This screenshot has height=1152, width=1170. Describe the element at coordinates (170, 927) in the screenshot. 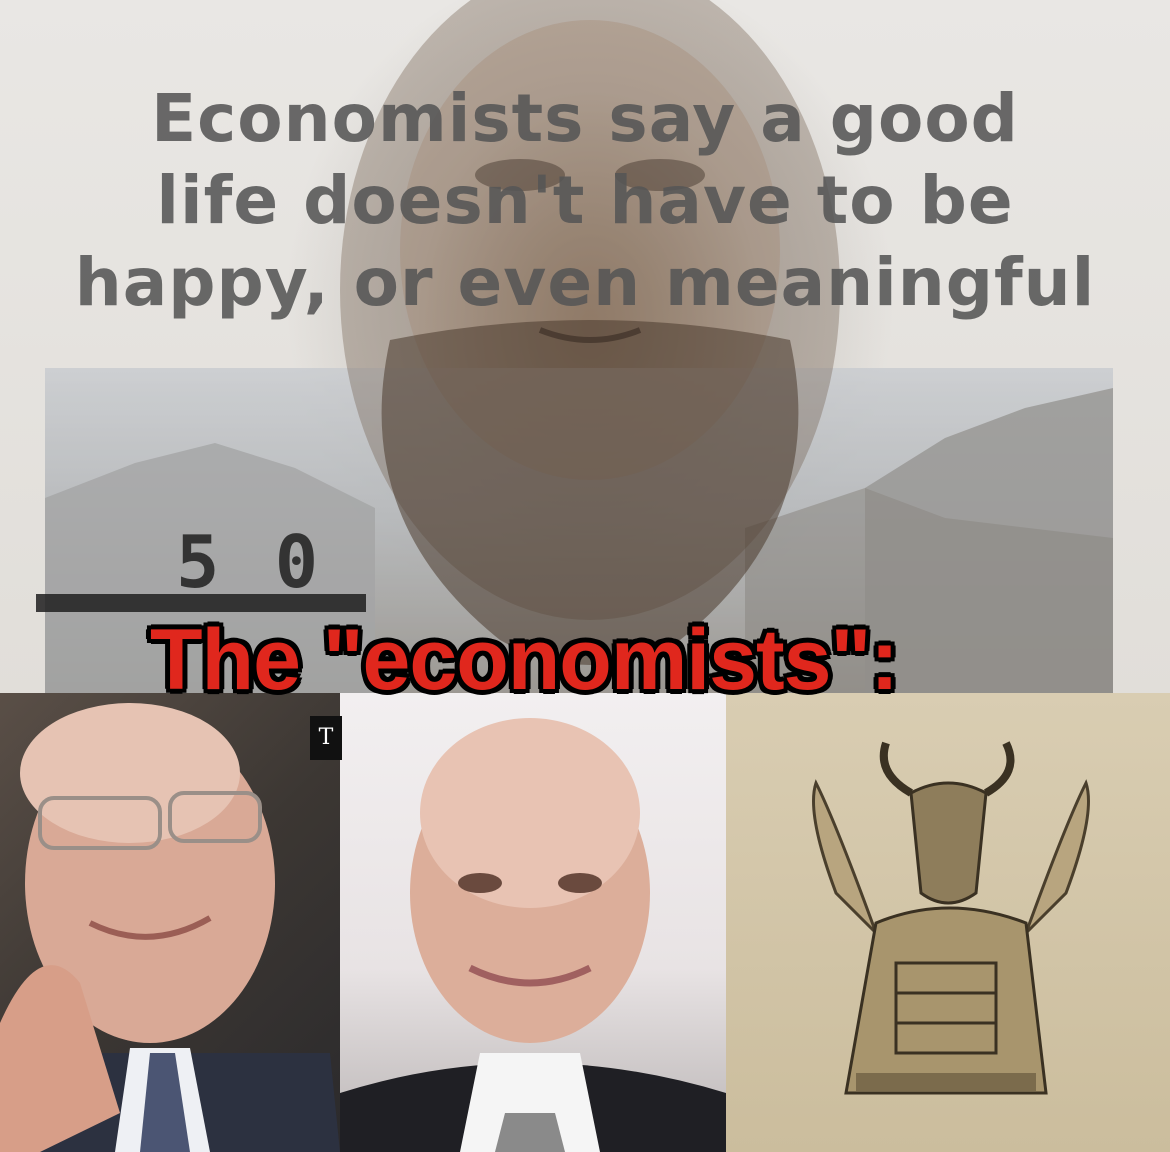

I see `elderly-man-photo` at that location.